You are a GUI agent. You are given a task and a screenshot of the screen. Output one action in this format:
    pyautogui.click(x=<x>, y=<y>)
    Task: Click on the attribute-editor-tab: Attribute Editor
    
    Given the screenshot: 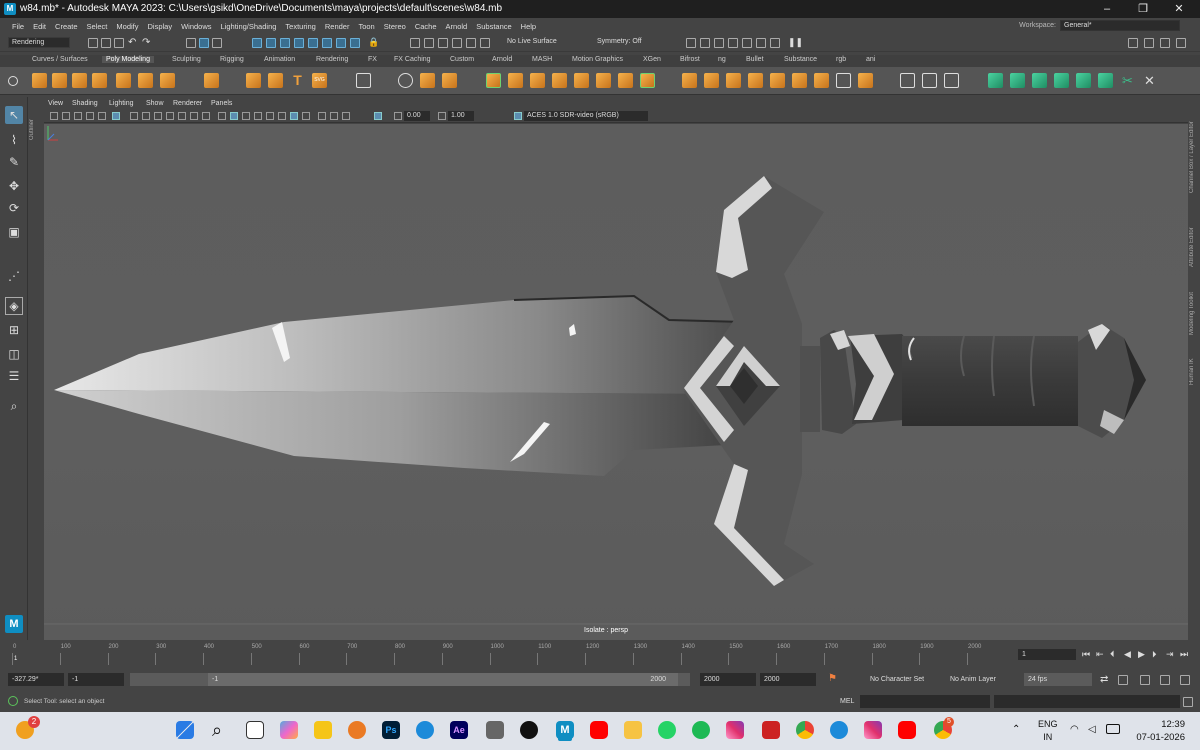 What is the action you would take?
    pyautogui.click(x=1192, y=237)
    